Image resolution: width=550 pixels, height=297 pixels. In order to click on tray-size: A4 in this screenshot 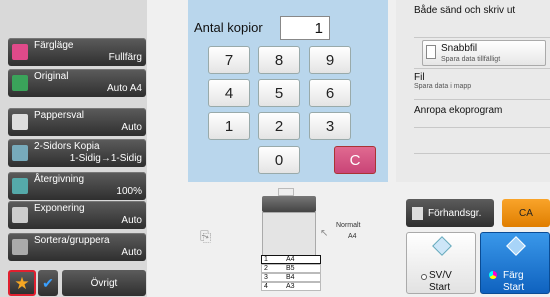, I will do `click(290, 259)`.